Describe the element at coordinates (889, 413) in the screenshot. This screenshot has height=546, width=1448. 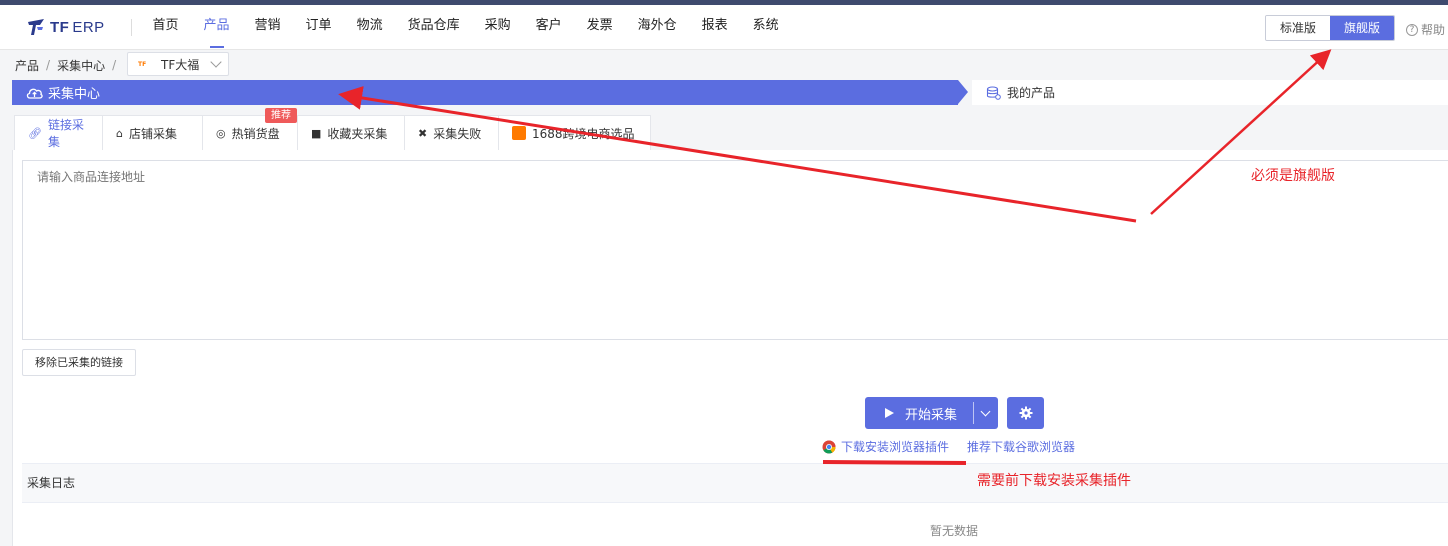
I see `play-icon` at that location.